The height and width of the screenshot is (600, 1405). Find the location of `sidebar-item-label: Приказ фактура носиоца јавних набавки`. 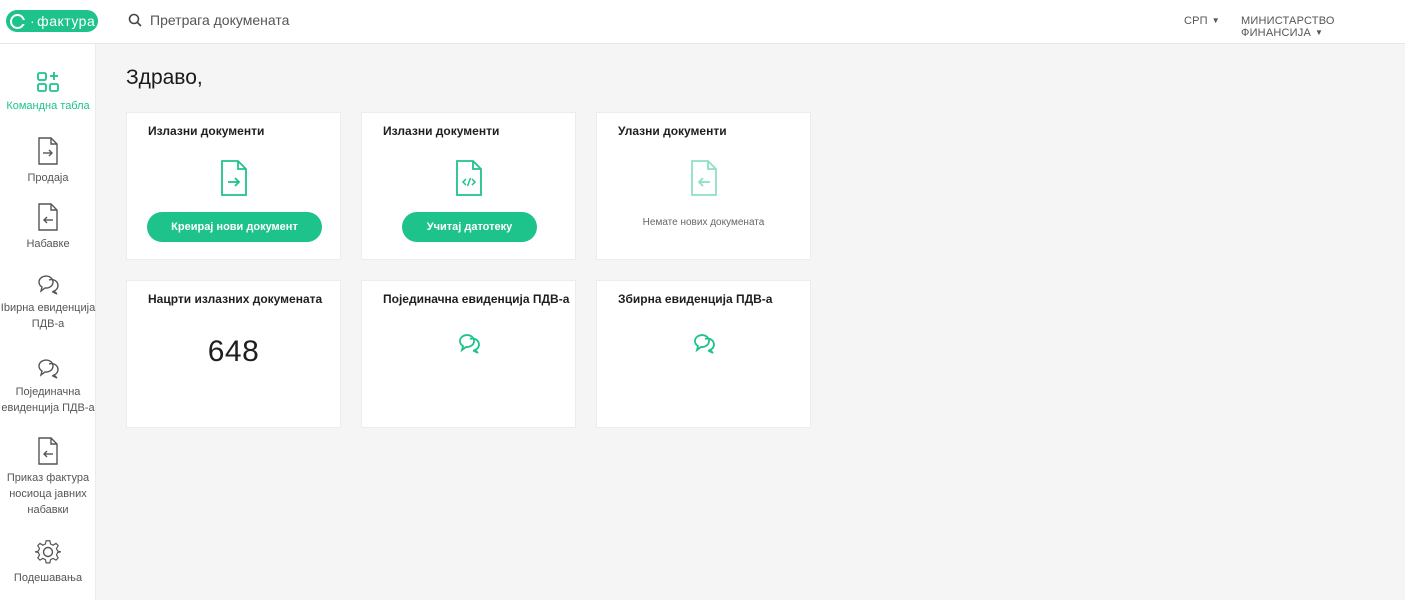

sidebar-item-label: Приказ фактура носиоца јавних набавки is located at coordinates (48, 494).